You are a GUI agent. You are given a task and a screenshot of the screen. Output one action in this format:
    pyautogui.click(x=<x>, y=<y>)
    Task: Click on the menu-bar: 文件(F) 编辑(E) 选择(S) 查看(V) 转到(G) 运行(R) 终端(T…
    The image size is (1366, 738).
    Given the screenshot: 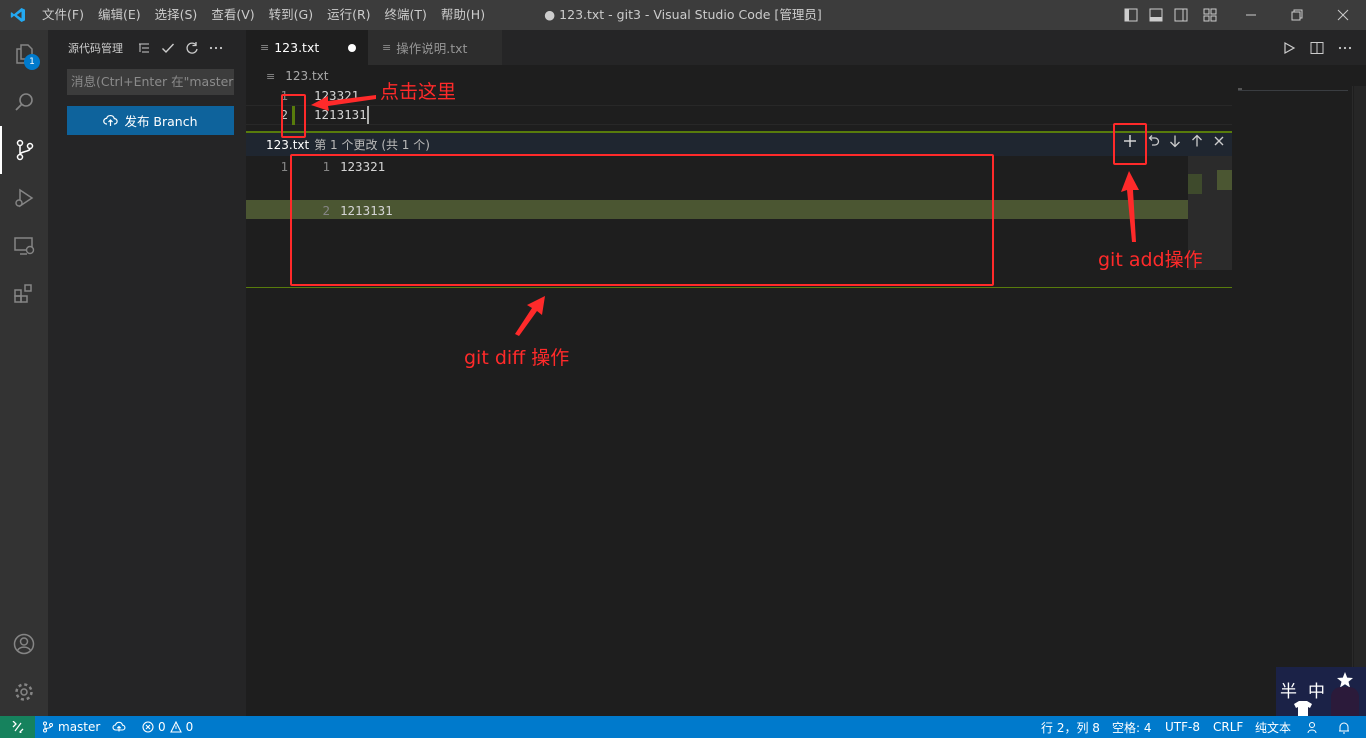 What is the action you would take?
    pyautogui.click(x=263, y=15)
    